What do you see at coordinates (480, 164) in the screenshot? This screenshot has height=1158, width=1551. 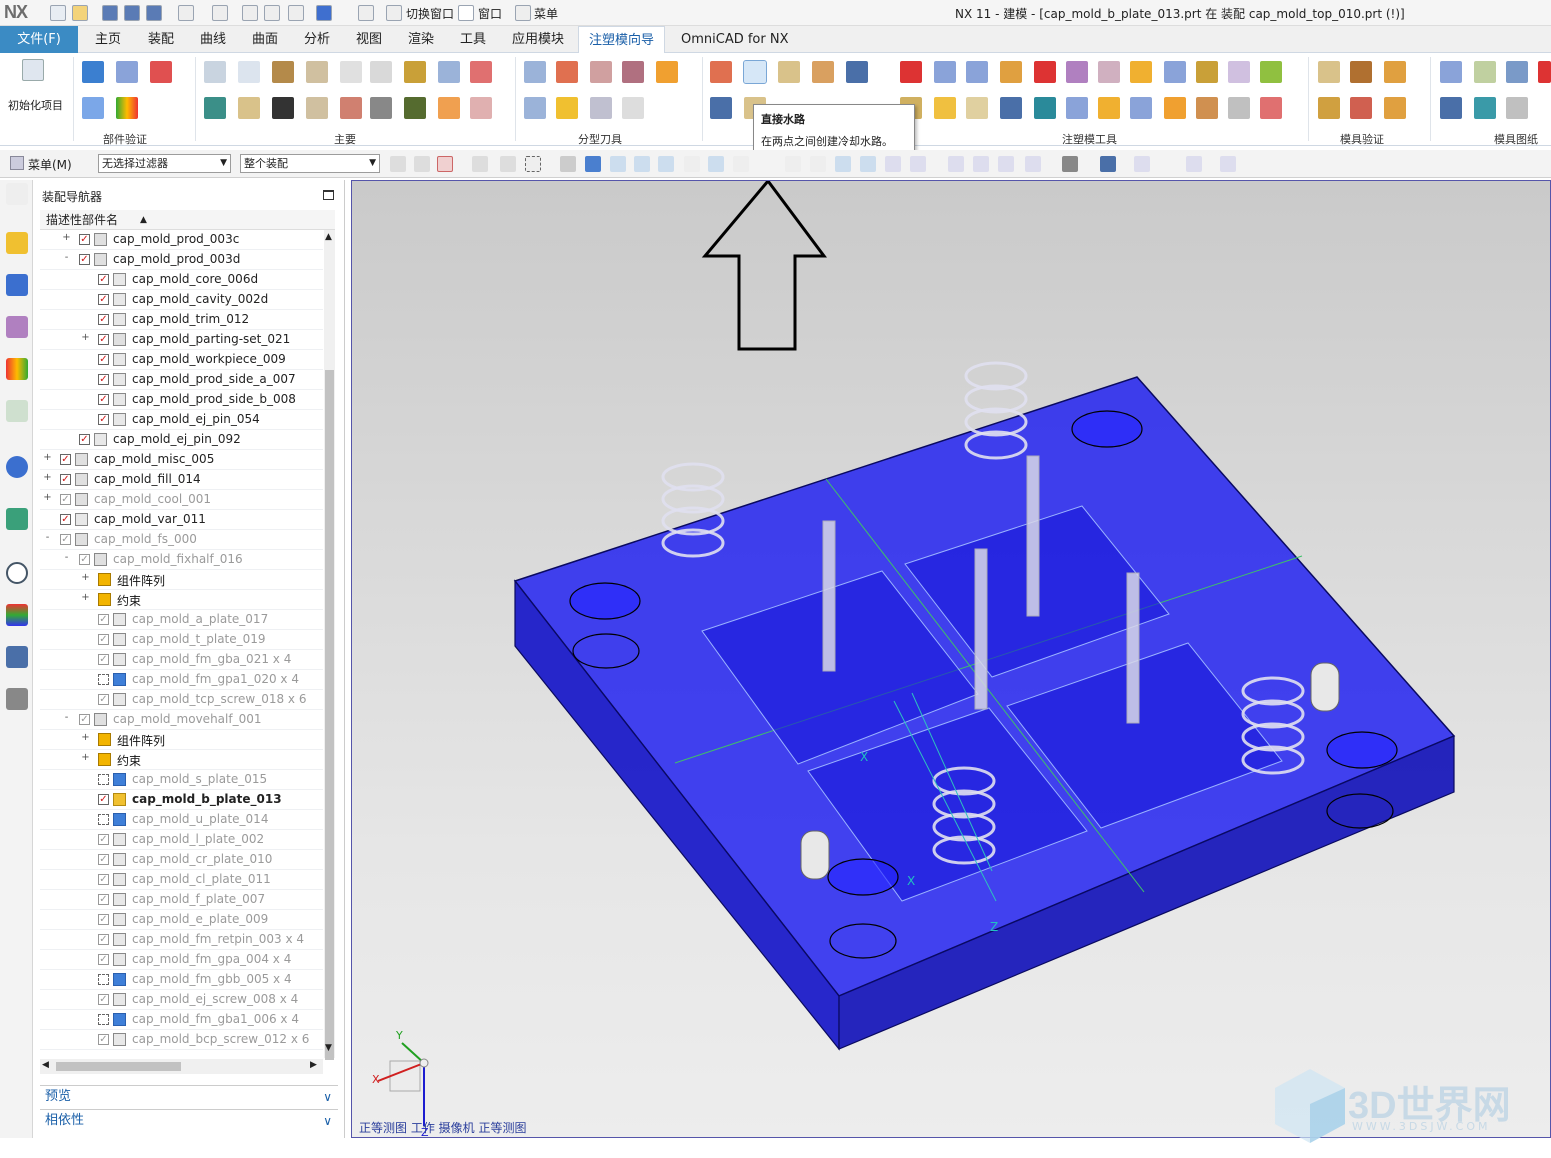 I see `deselect-icon` at bounding box center [480, 164].